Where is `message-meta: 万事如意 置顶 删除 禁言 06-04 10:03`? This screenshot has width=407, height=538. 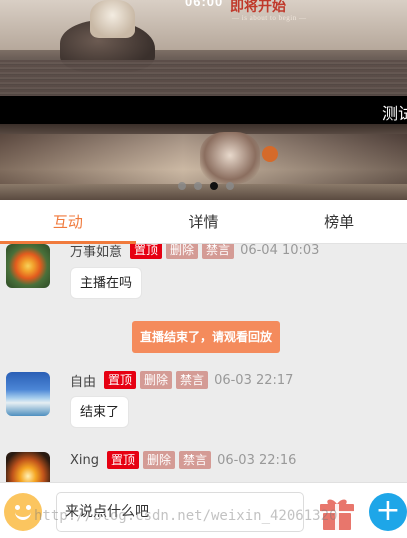
message-meta: 万事如意 置顶 删除 禁言 06-04 10:03 is located at coordinates (194, 252).